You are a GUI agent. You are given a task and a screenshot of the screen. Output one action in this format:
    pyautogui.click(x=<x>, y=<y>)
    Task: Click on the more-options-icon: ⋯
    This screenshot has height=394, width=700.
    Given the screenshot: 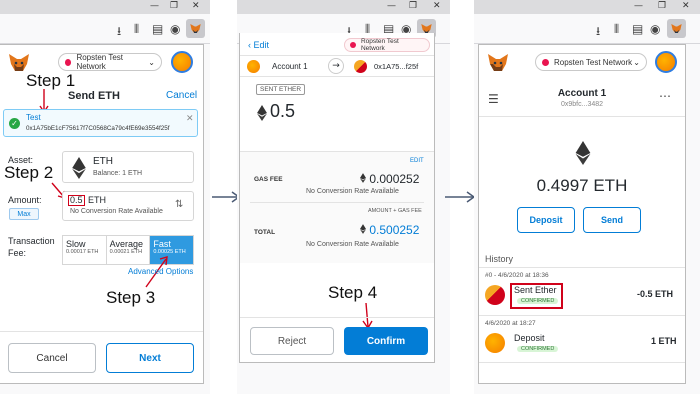 What is the action you would take?
    pyautogui.click(x=665, y=96)
    